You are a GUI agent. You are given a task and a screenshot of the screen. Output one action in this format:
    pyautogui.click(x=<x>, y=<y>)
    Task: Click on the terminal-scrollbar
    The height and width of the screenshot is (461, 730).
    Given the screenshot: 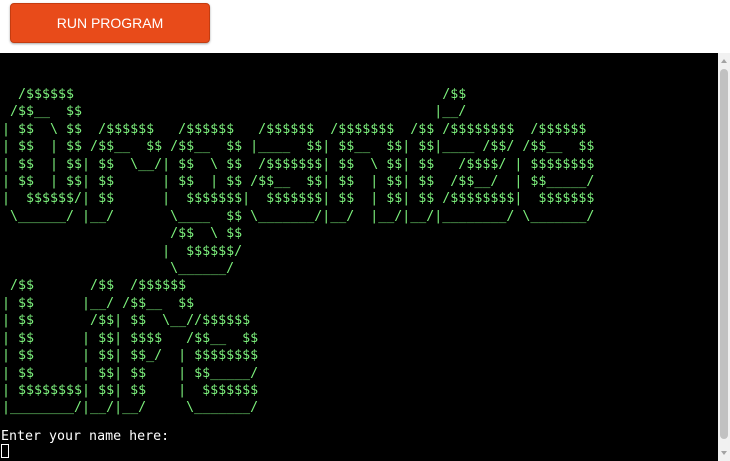 What is the action you would take?
    pyautogui.click(x=724, y=257)
    